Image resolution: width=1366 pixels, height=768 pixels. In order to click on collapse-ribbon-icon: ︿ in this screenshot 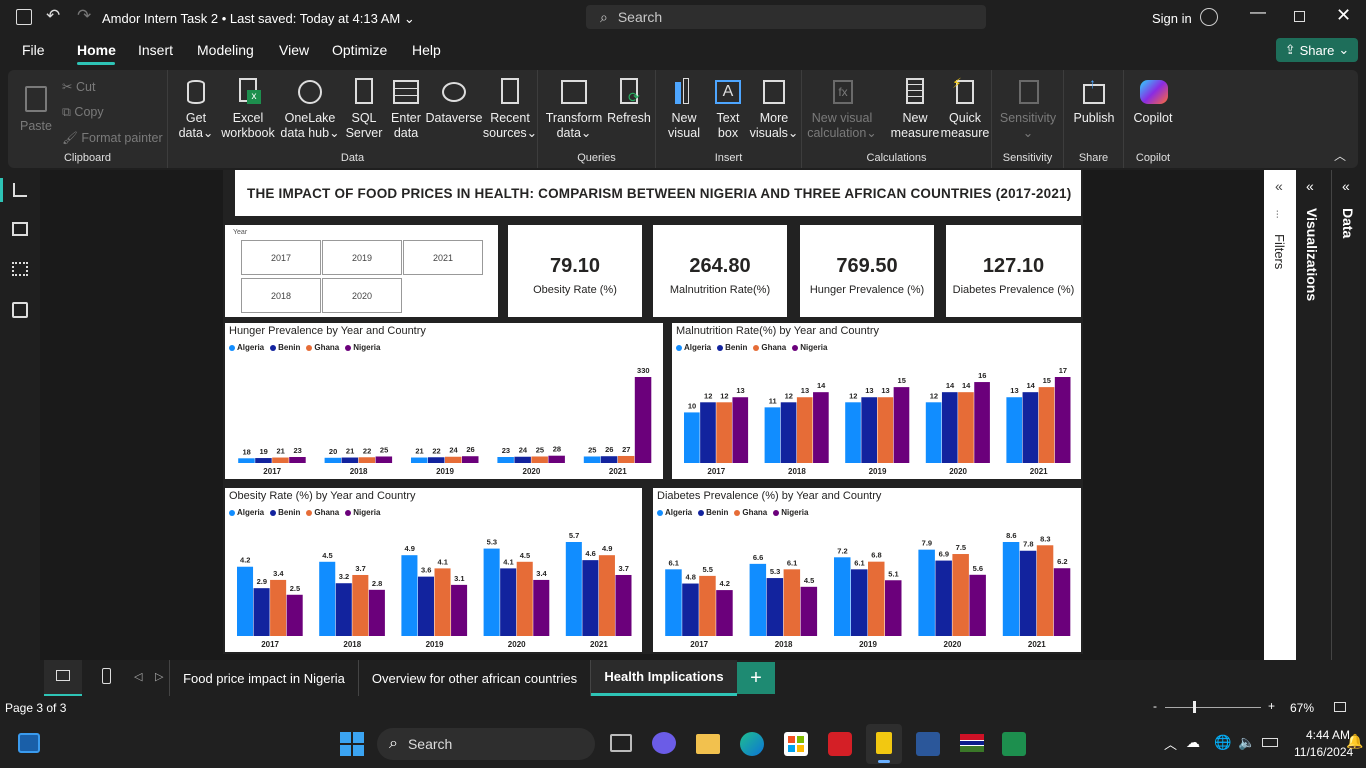, I will do `click(1340, 155)`.